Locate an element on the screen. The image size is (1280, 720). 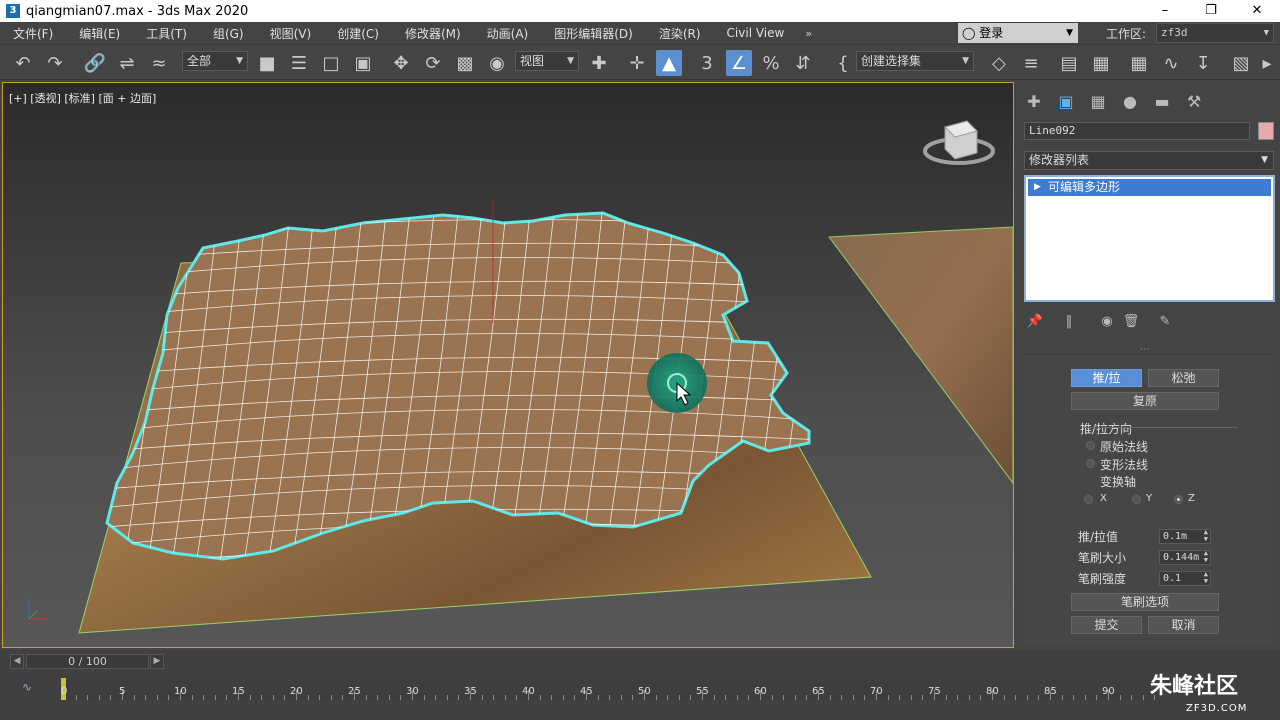
menu-file: 文件(F) is located at coordinates (33, 33).